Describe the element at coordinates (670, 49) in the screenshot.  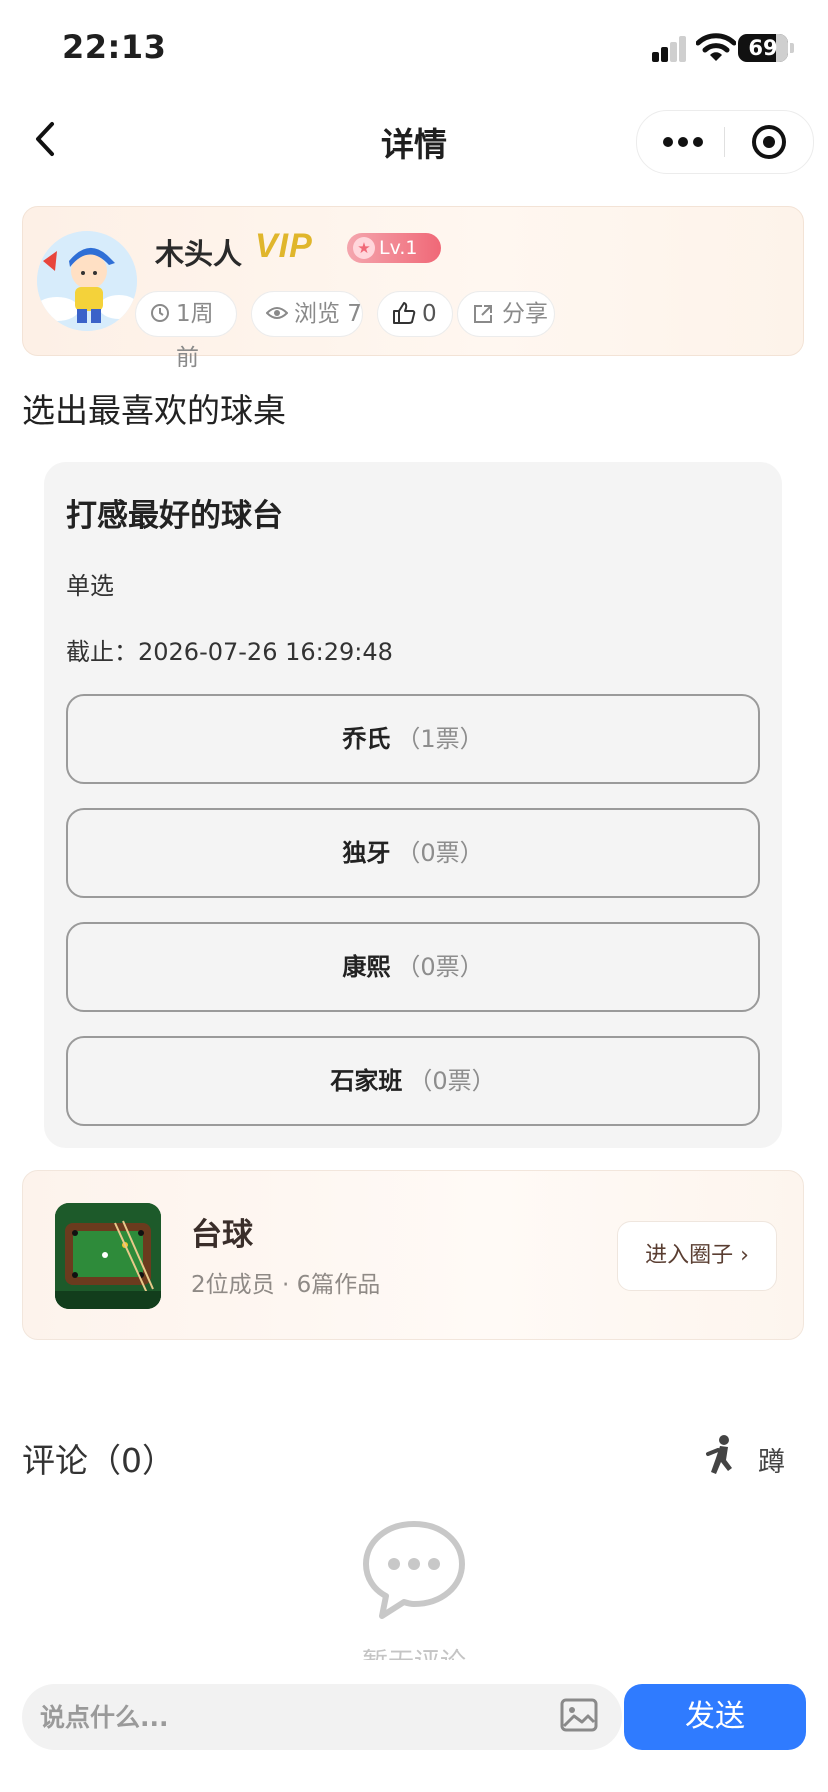
I see `cellular-signal-icon` at that location.